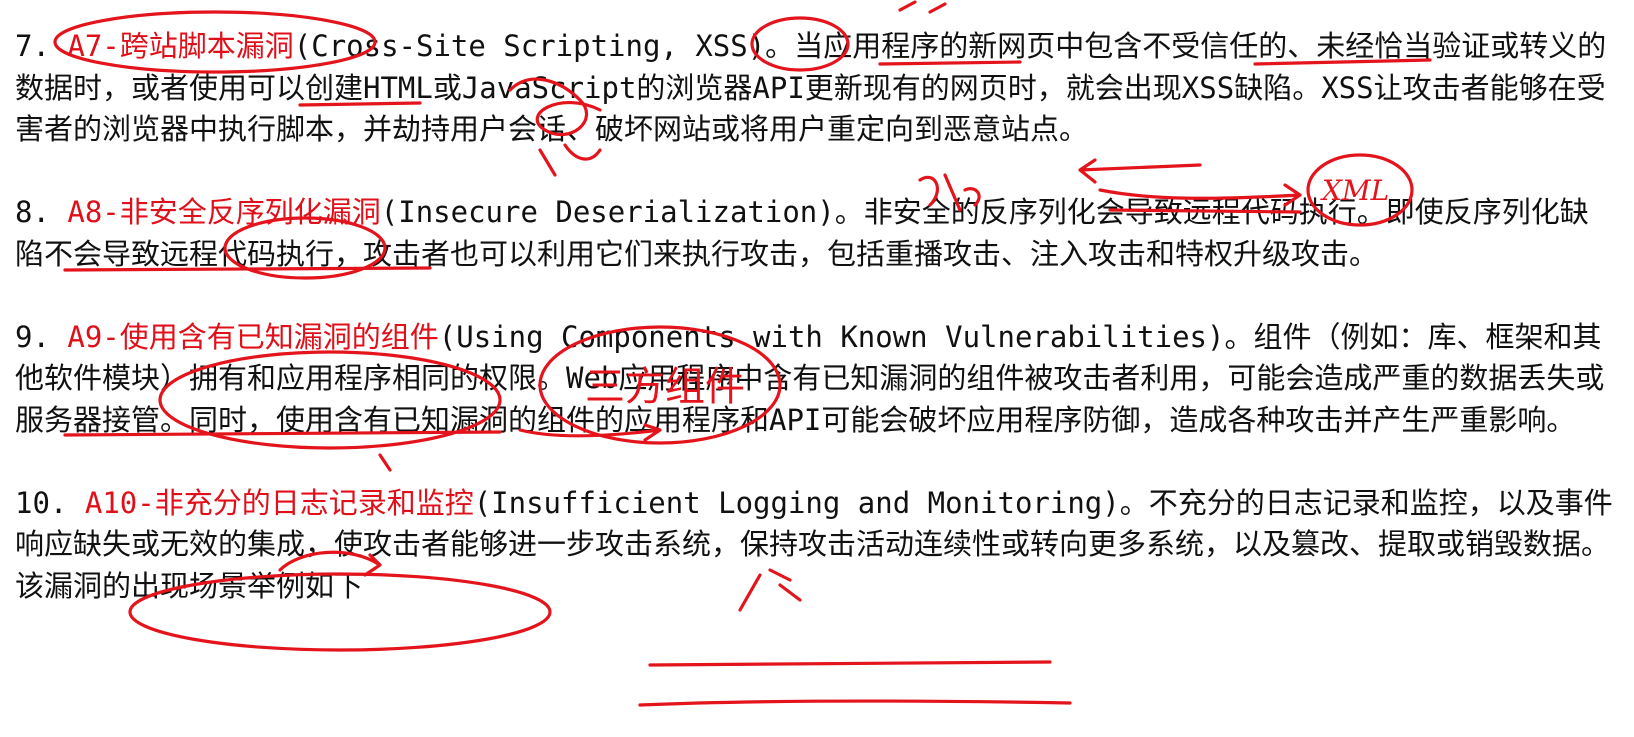 The width and height of the screenshot is (1634, 737). What do you see at coordinates (41, 502) in the screenshot?
I see `item-number: 10.` at bounding box center [41, 502].